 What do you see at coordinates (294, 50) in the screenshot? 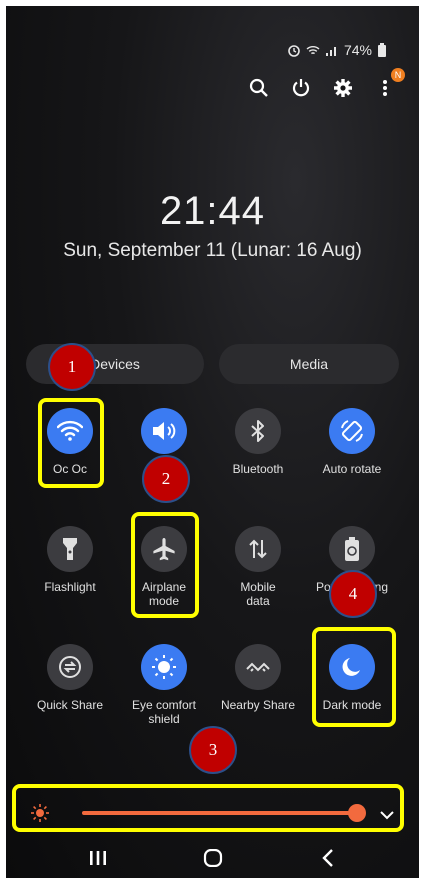
I see `alarm-icon` at bounding box center [294, 50].